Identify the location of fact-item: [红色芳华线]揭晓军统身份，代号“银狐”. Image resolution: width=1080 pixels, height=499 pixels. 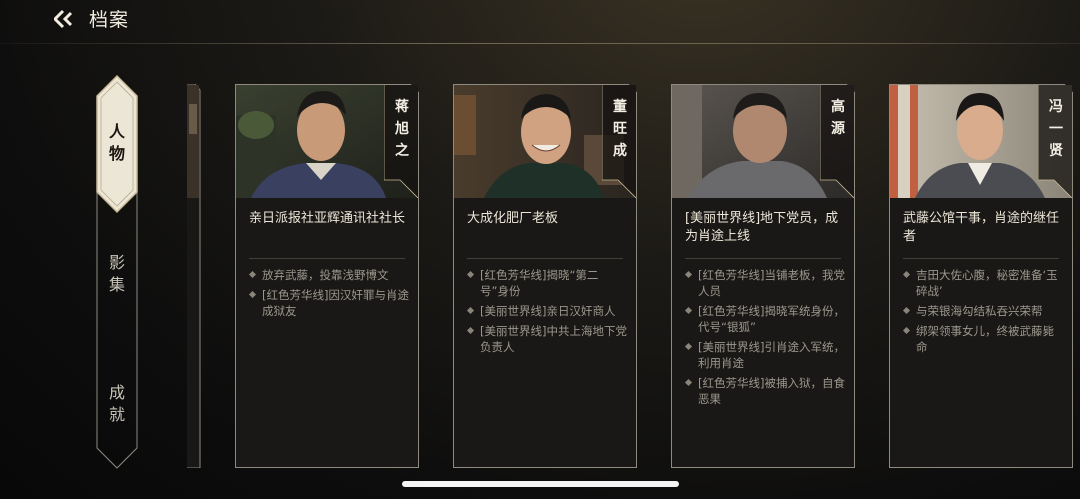
(764, 319).